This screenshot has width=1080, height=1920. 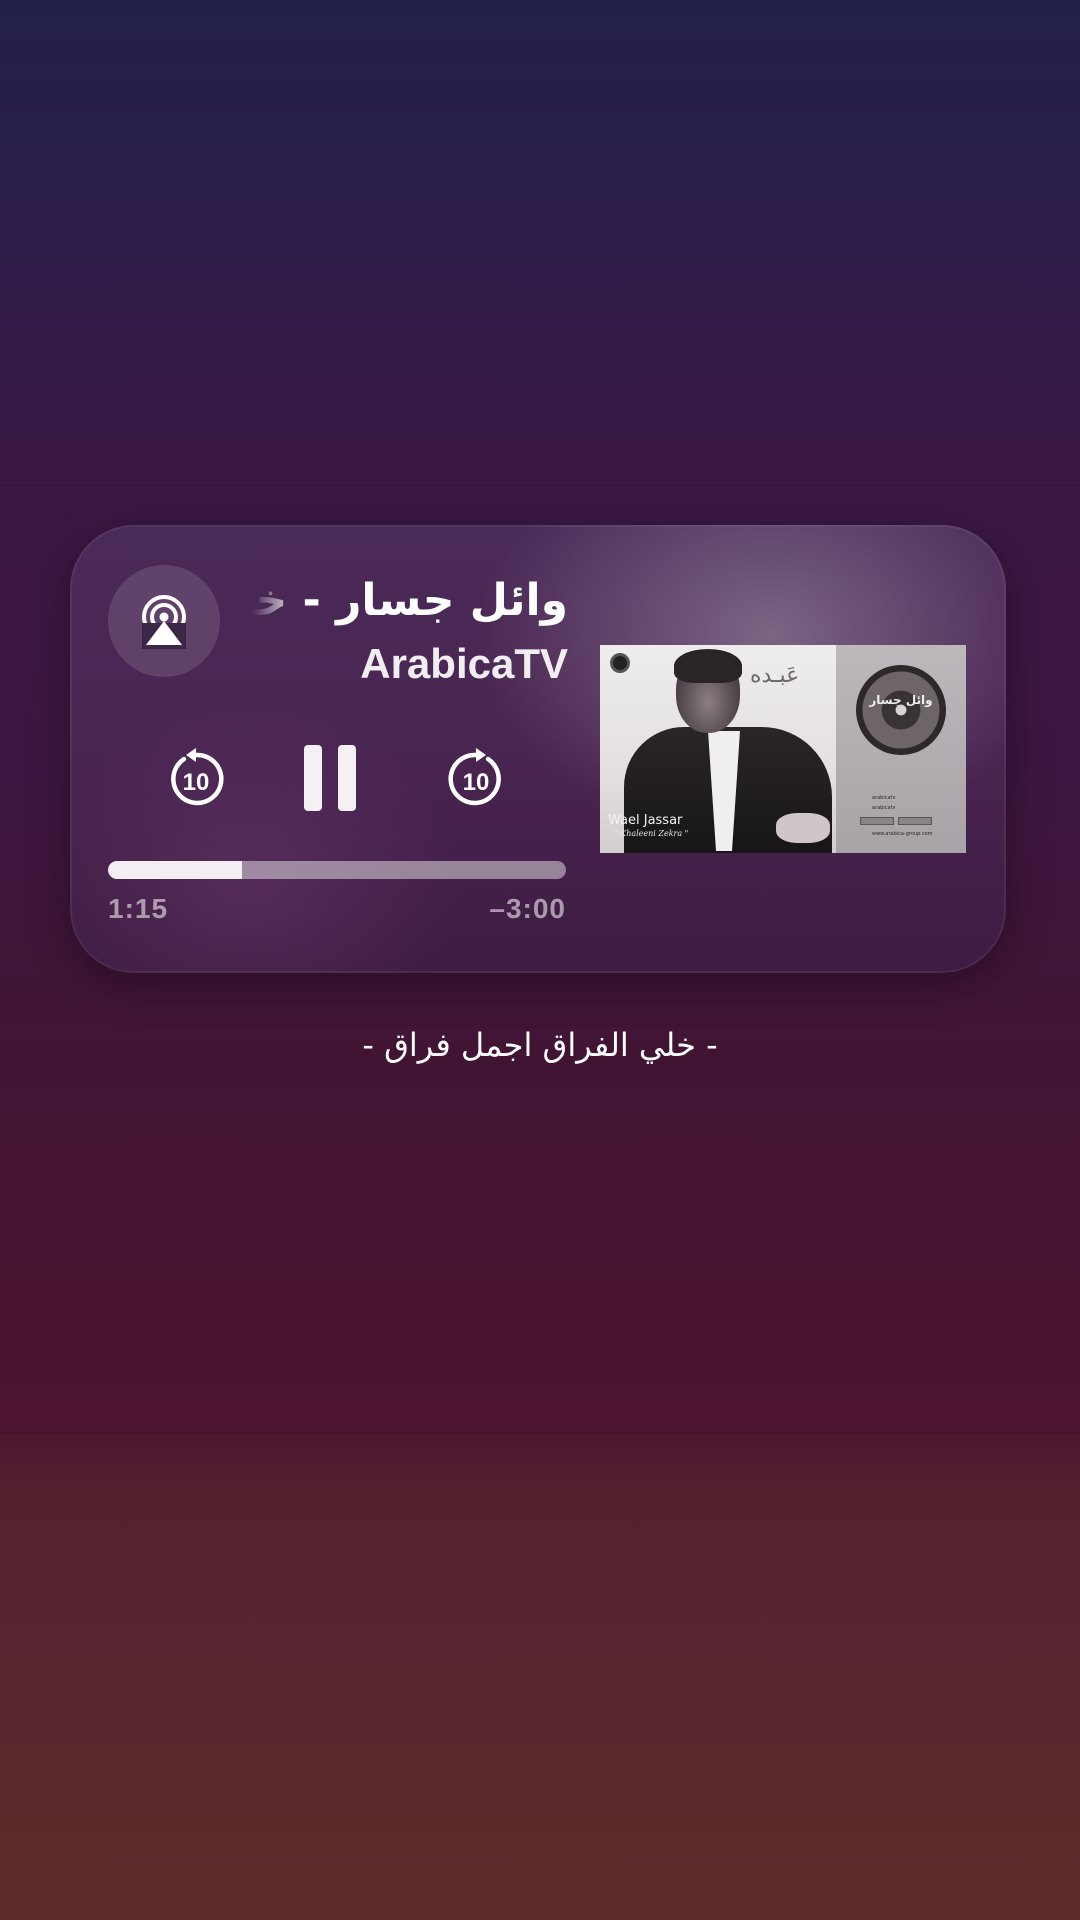 What do you see at coordinates (901, 700) in the screenshot?
I see `album-disc-text: وائل جسار` at bounding box center [901, 700].